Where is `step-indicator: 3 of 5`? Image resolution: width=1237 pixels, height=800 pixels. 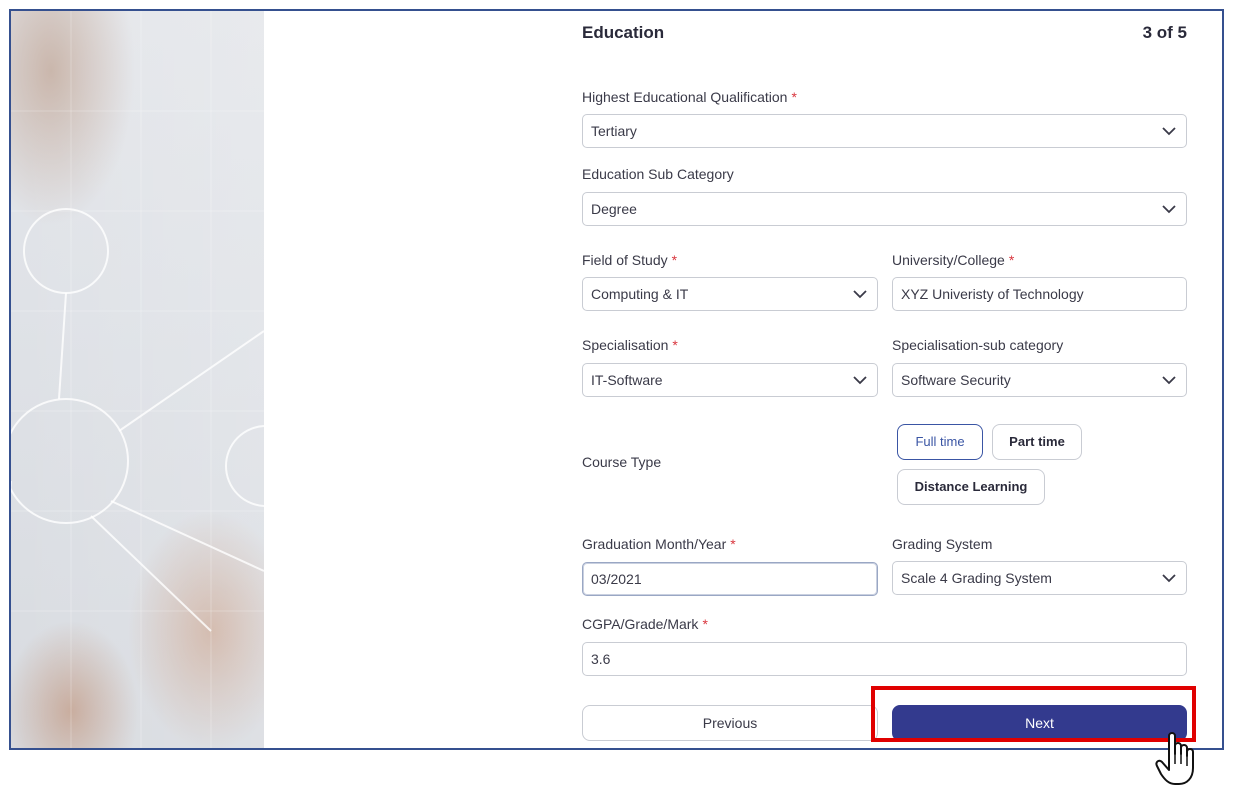 step-indicator: 3 of 5 is located at coordinates (1164, 32).